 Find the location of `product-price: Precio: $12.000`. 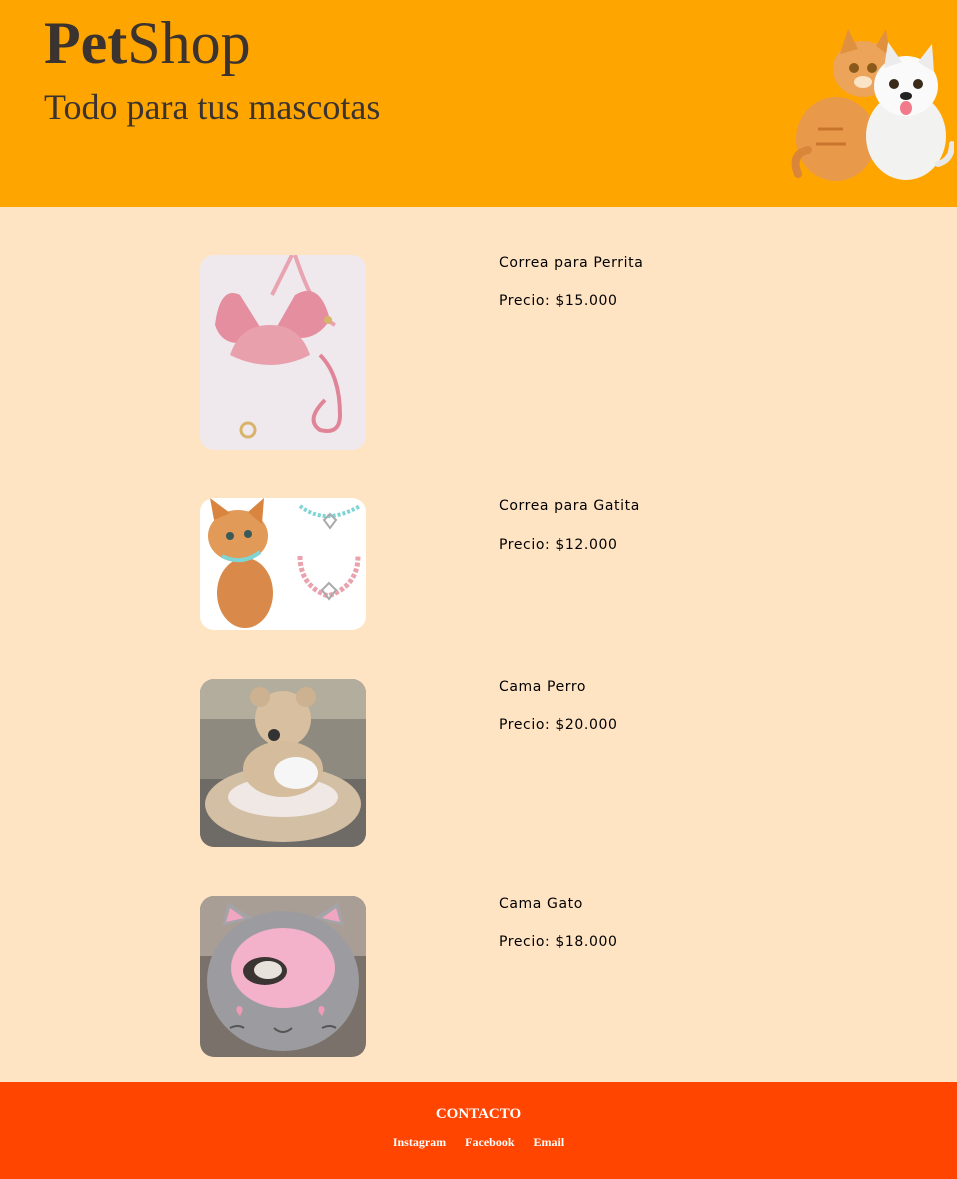

product-price: Precio: $12.000 is located at coordinates (558, 545).